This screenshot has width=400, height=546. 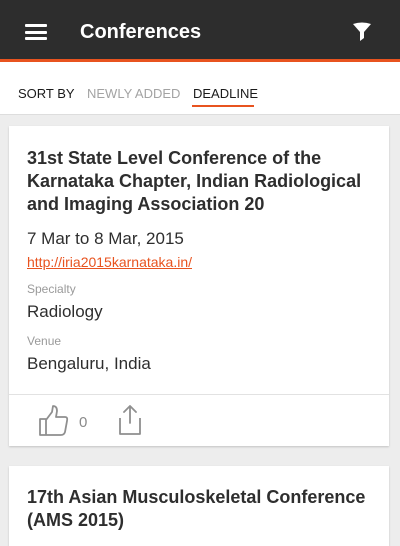 What do you see at coordinates (83, 422) in the screenshot?
I see `like-count: 0` at bounding box center [83, 422].